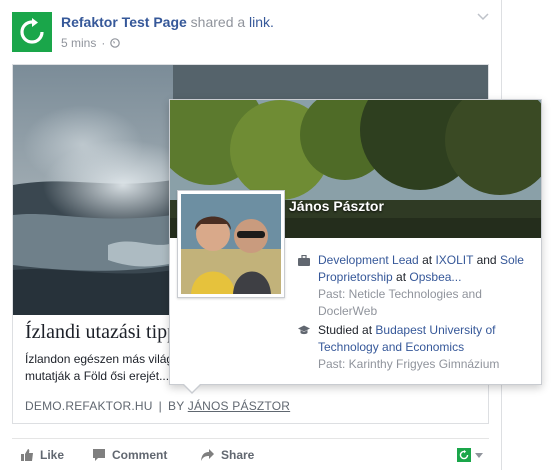  What do you see at coordinates (101, 332) in the screenshot?
I see `link-title: Ízlandi utazási tipp` at bounding box center [101, 332].